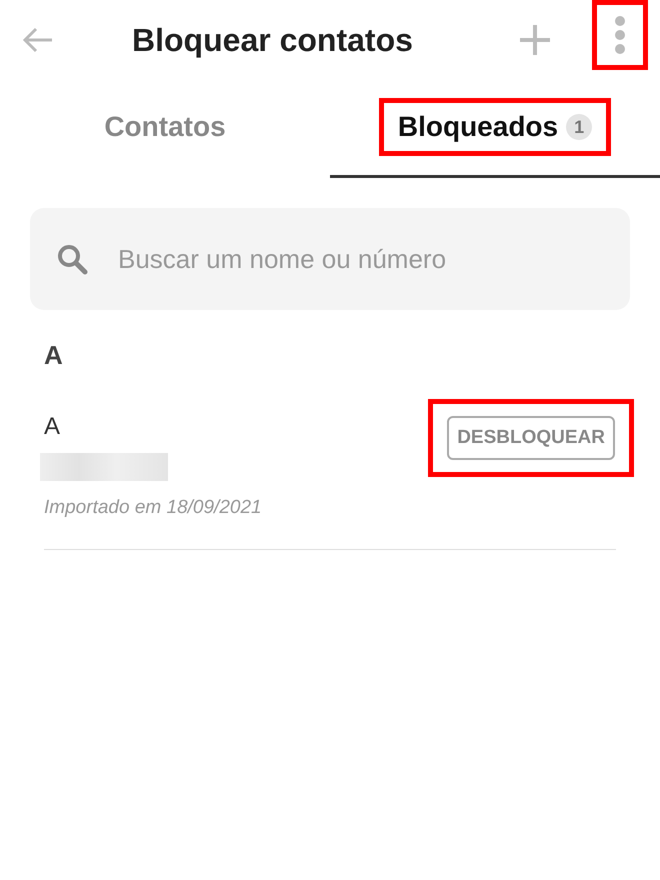 The width and height of the screenshot is (660, 880). What do you see at coordinates (54, 355) in the screenshot?
I see `section-letter: A` at bounding box center [54, 355].